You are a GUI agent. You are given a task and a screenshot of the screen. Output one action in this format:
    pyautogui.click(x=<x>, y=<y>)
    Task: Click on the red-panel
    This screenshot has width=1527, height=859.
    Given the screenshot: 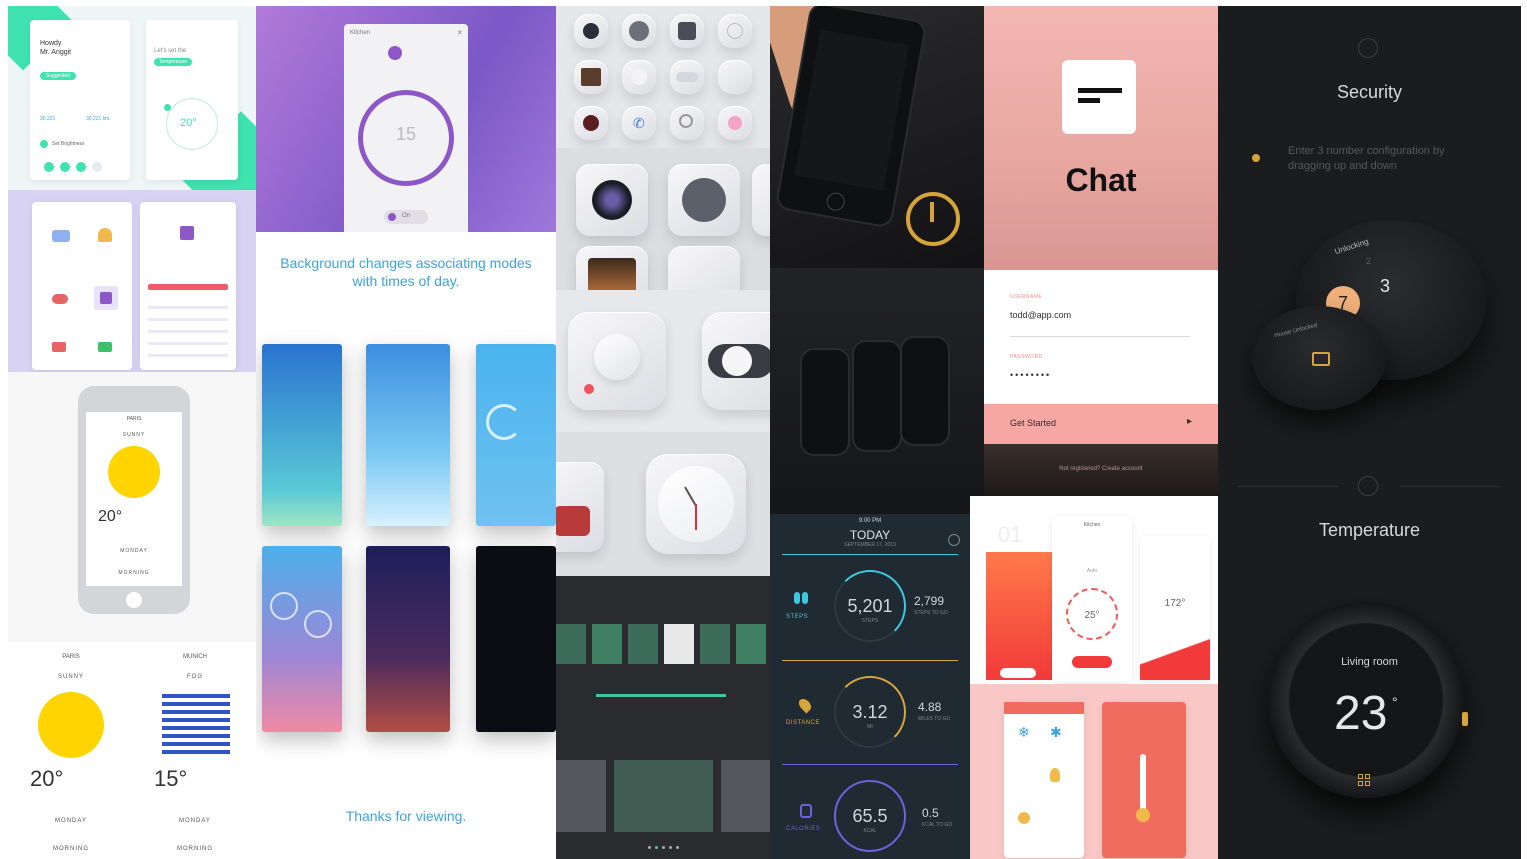 What is the action you would take?
    pyautogui.click(x=1019, y=616)
    